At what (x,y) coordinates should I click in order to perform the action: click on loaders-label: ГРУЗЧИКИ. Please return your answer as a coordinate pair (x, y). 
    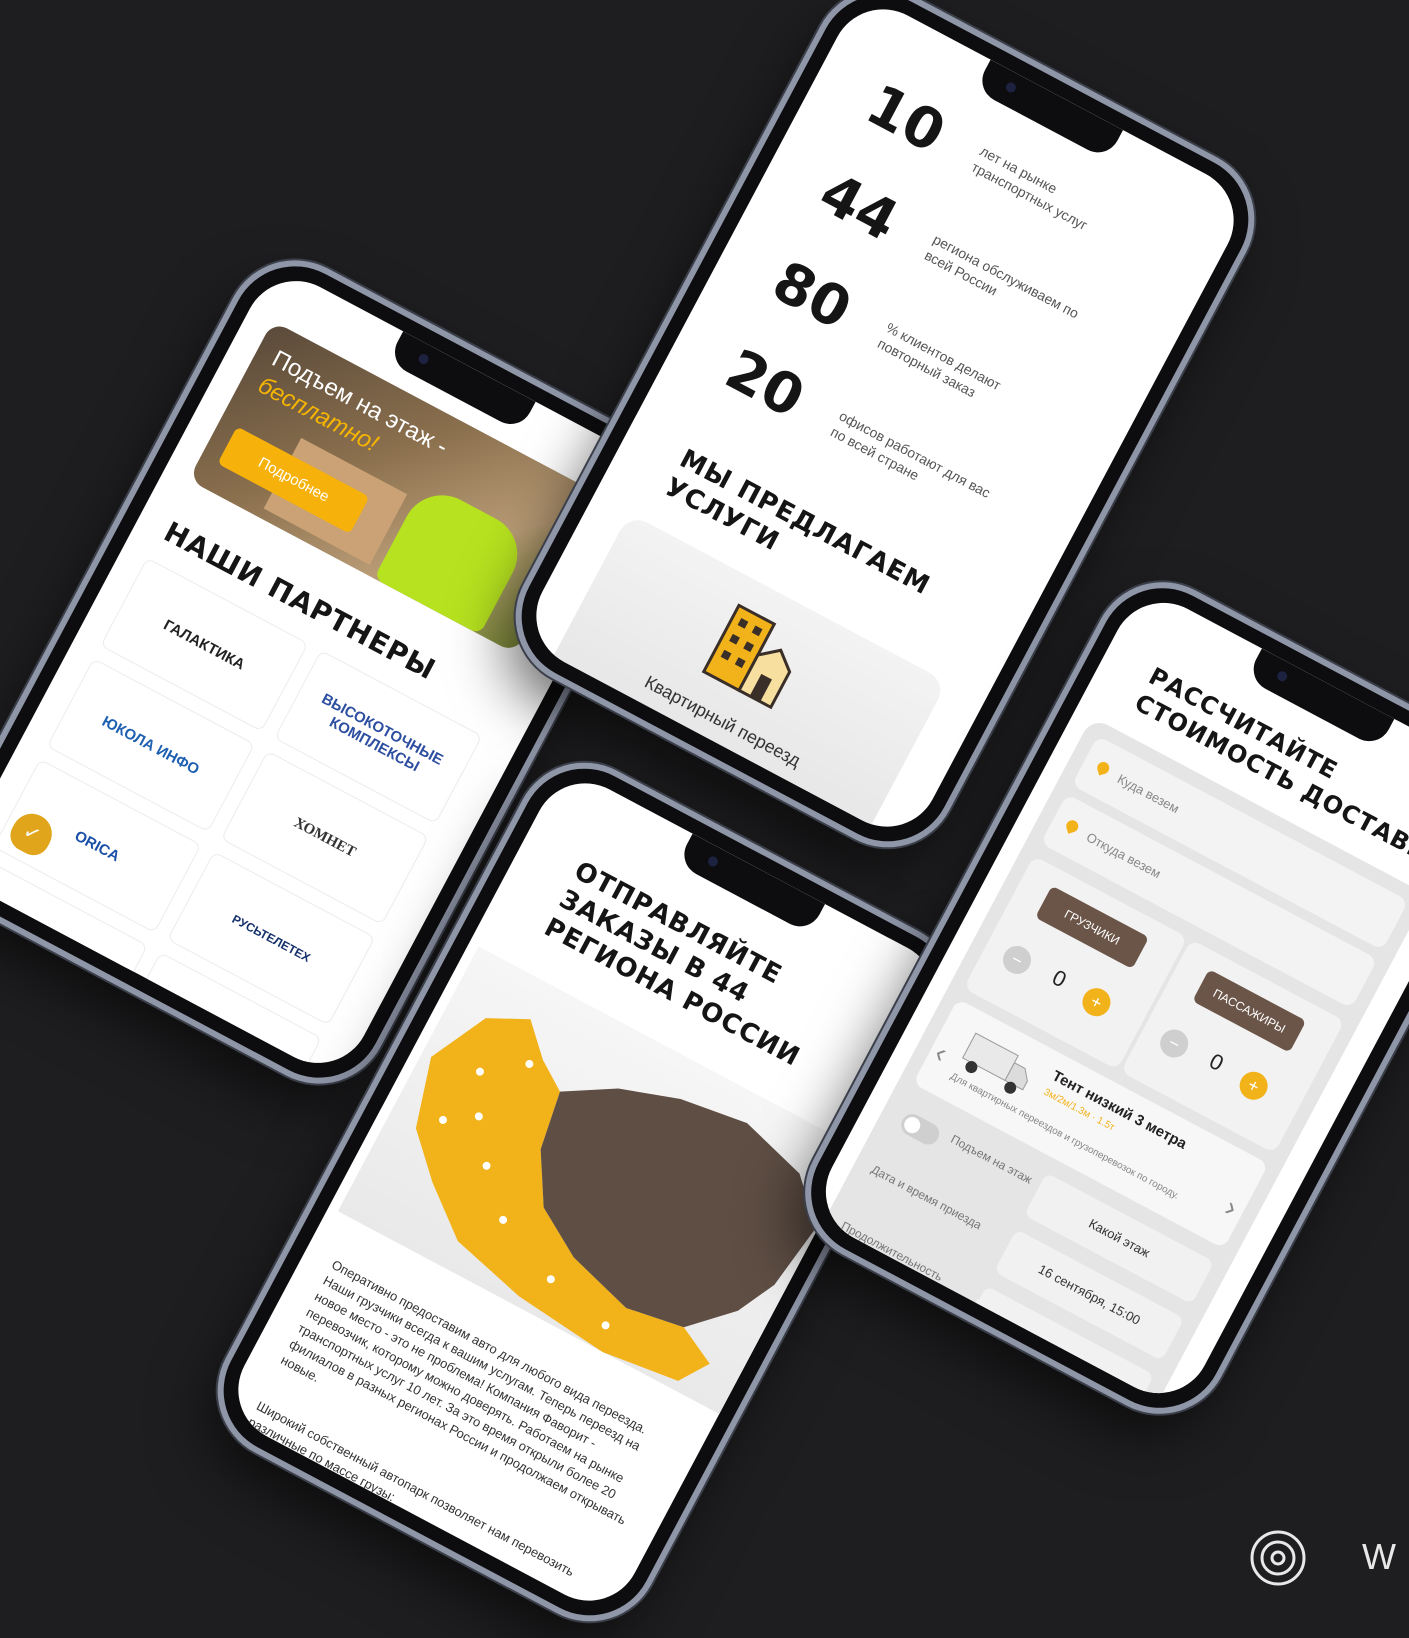
    Looking at the image, I should click on (1092, 927).